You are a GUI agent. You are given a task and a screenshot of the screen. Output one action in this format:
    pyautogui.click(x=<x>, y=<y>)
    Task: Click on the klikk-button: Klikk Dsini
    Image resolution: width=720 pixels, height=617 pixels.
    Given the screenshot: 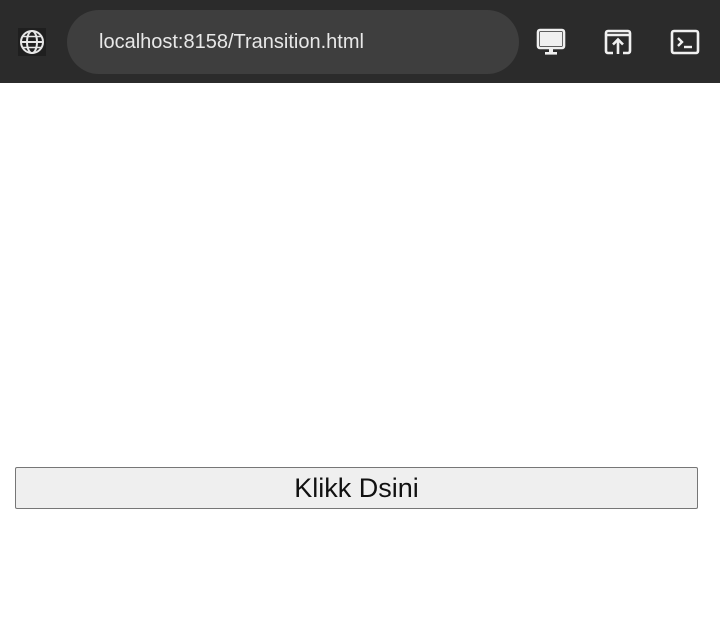 What is the action you would take?
    pyautogui.click(x=356, y=488)
    